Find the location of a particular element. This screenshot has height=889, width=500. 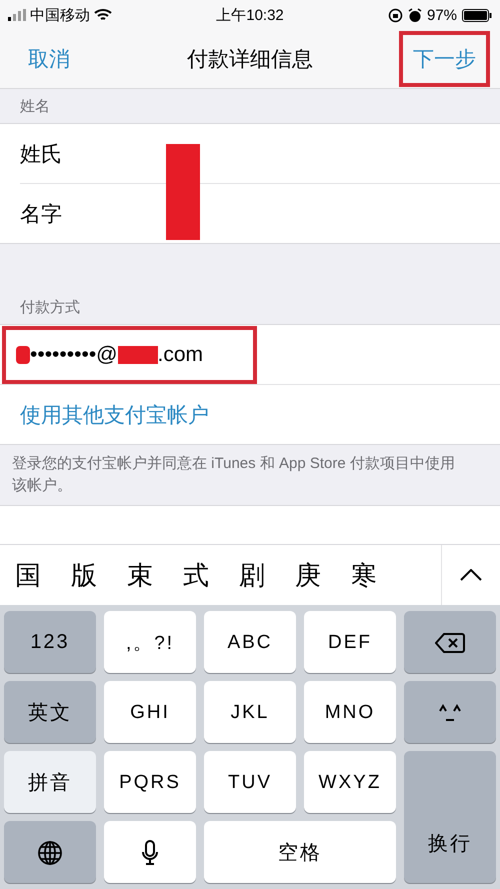

delete-icon is located at coordinates (450, 643).